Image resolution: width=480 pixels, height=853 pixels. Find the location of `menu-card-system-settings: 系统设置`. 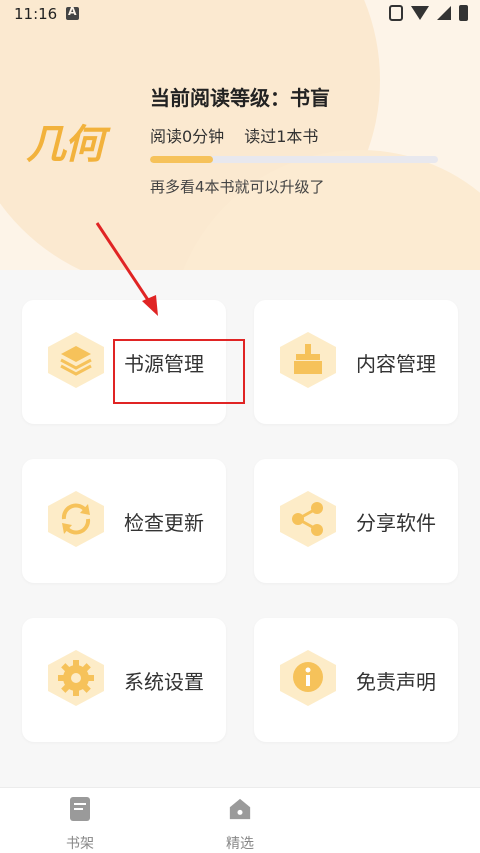

menu-card-system-settings: 系统设置 is located at coordinates (124, 680).